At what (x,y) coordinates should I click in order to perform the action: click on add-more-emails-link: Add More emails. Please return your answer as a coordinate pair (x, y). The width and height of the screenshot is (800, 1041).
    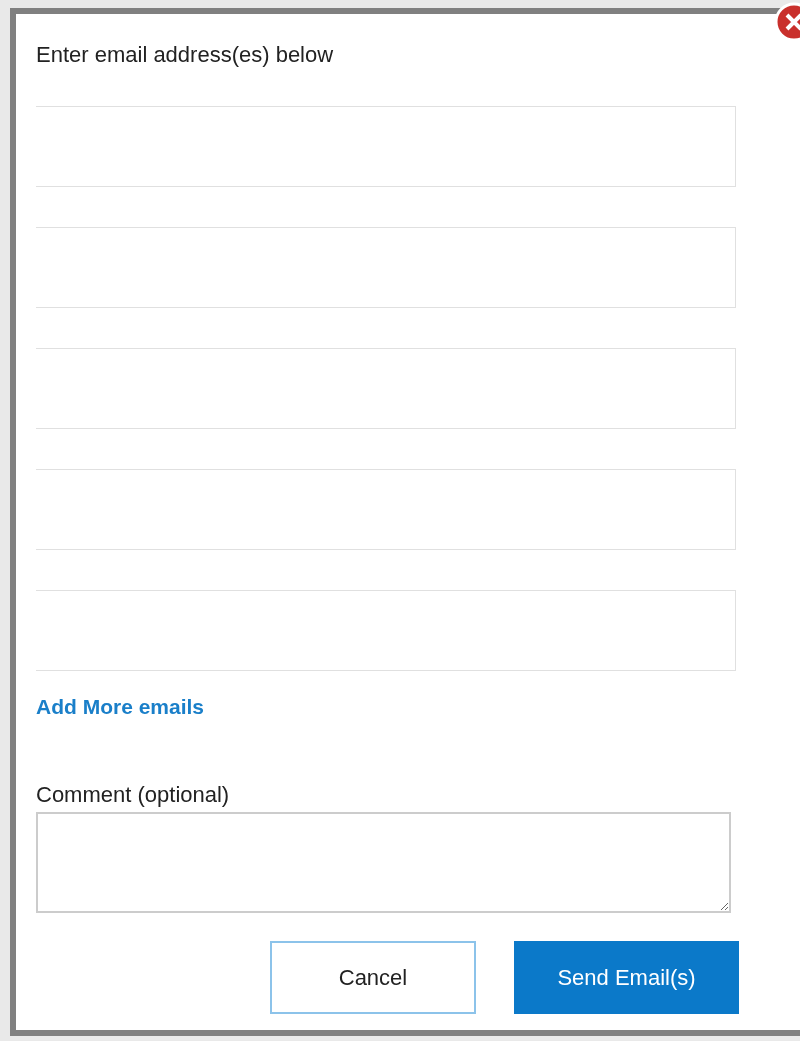
    Looking at the image, I should click on (120, 707).